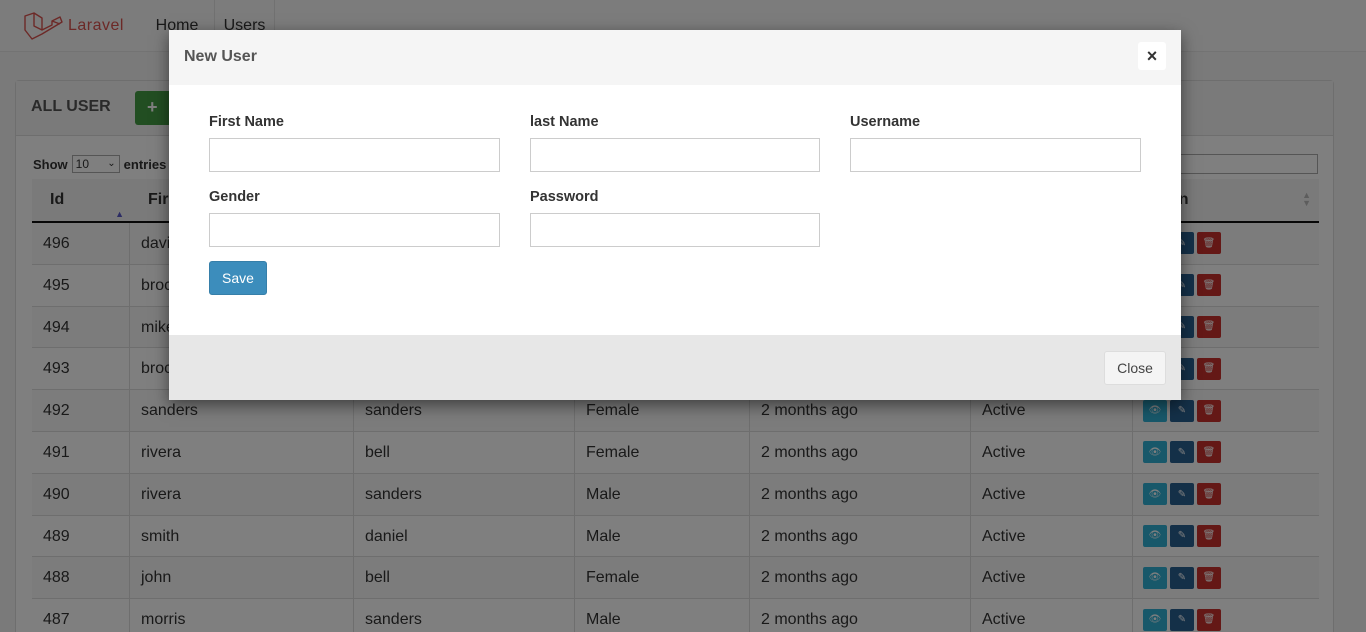 The width and height of the screenshot is (1366, 632). Describe the element at coordinates (564, 197) in the screenshot. I see `password-label: Password` at that location.